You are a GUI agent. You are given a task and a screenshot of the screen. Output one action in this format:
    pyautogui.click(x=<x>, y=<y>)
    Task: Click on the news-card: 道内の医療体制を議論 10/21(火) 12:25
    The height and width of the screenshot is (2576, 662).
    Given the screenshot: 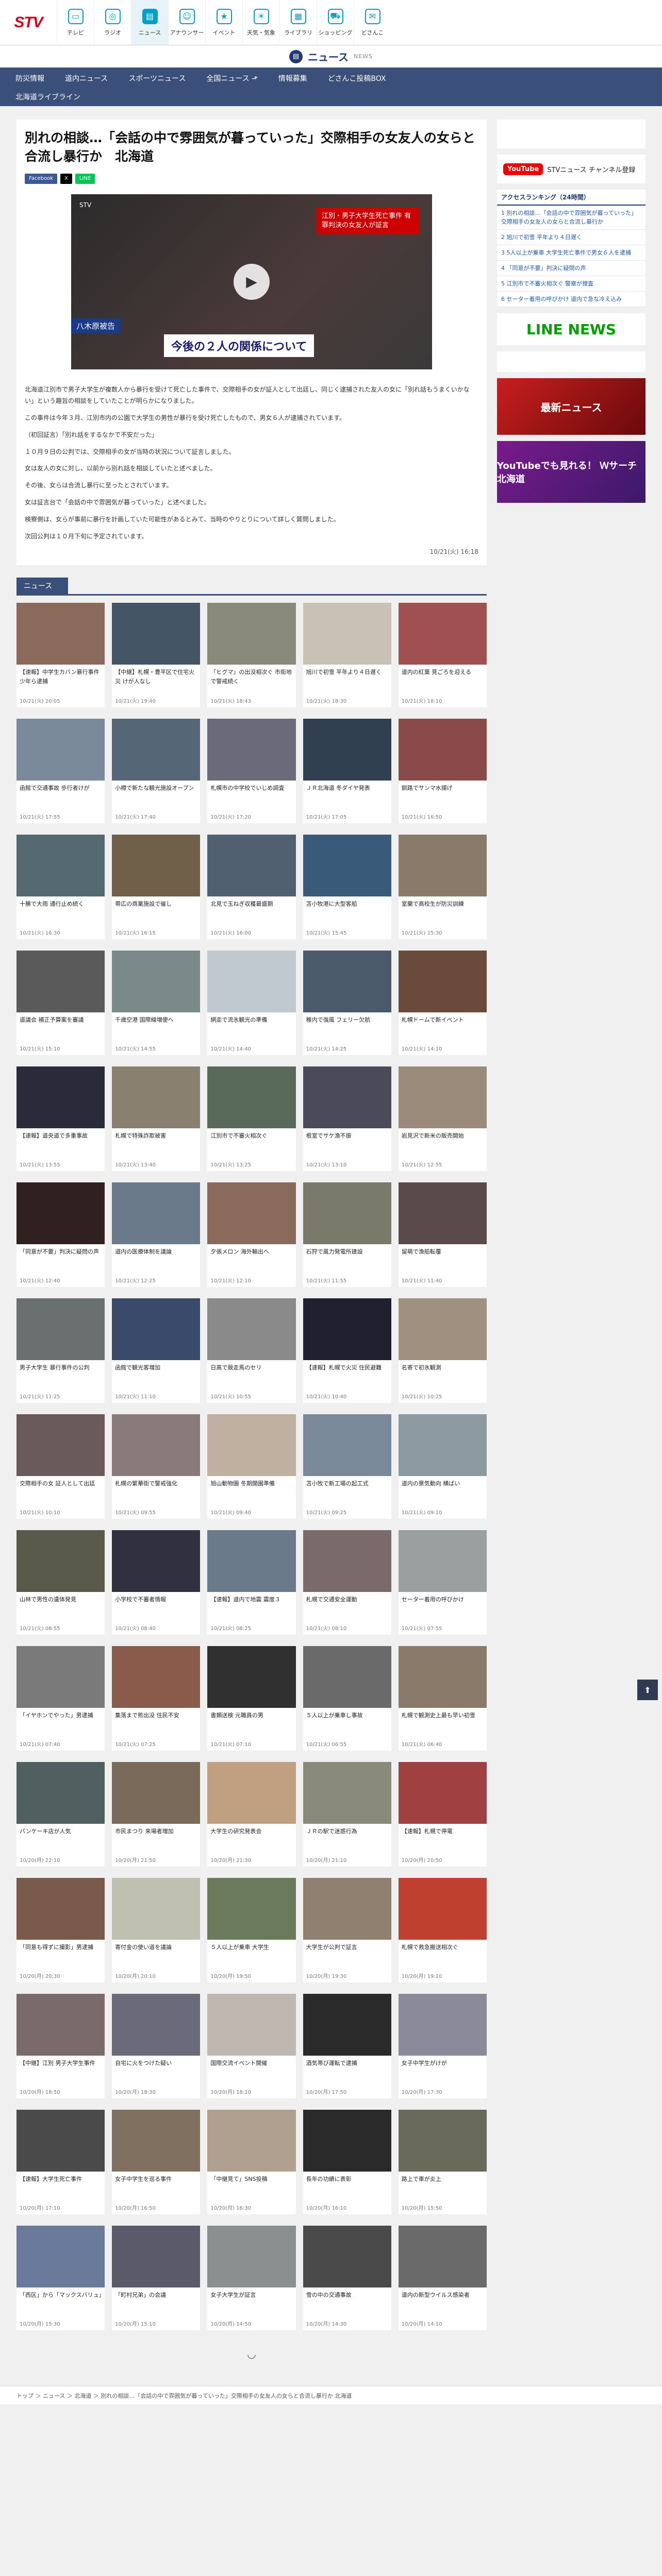 What is the action you would take?
    pyautogui.click(x=156, y=1234)
    